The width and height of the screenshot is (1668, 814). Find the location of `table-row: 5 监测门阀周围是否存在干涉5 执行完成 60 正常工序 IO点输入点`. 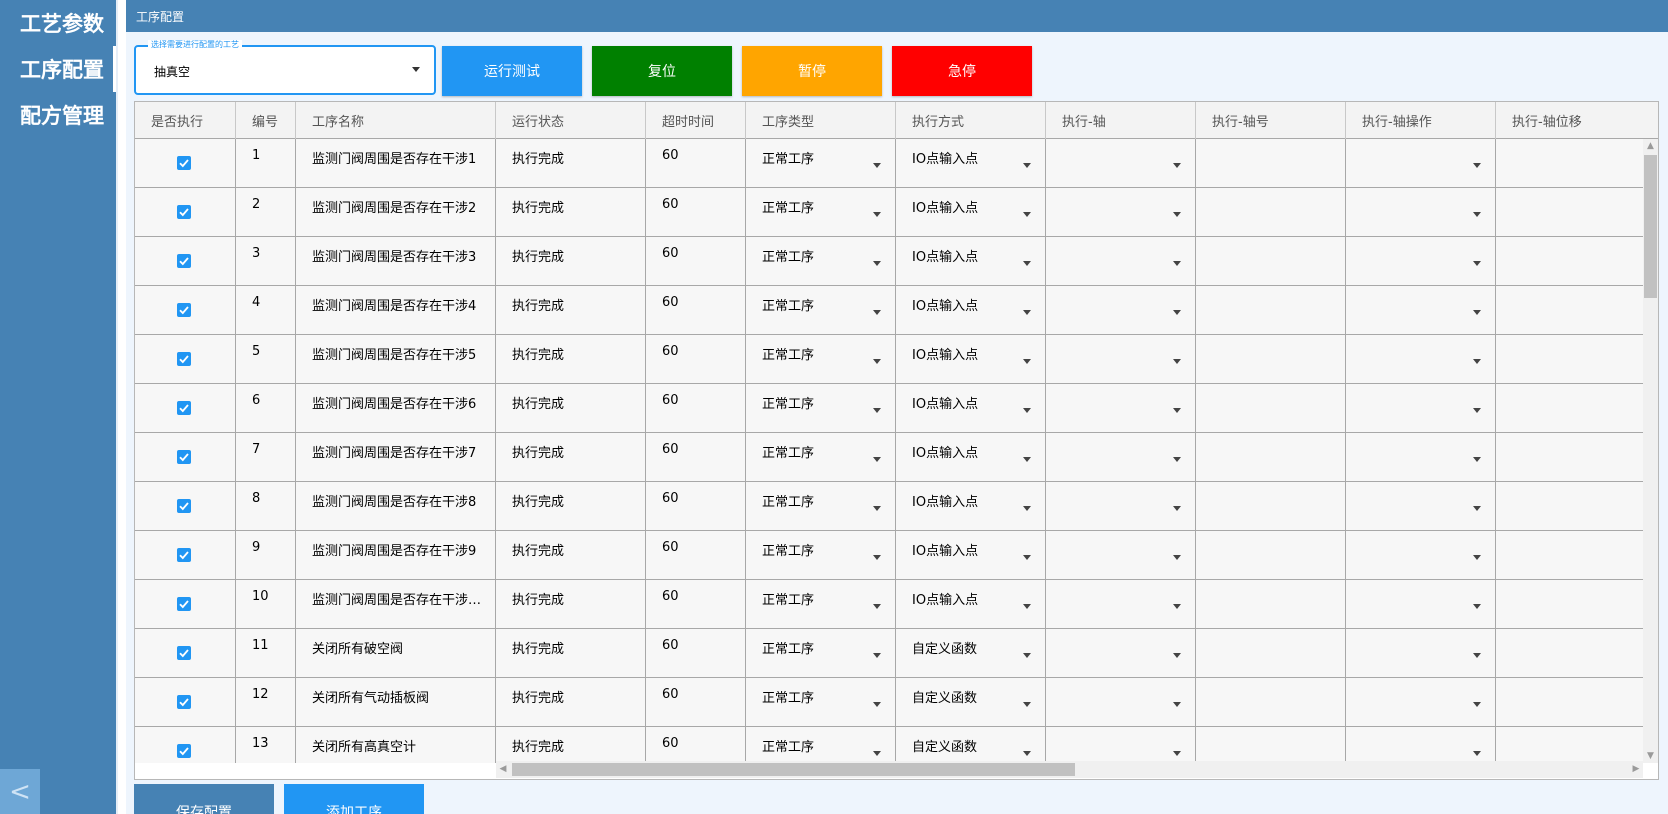

table-row: 5 监测门阀周围是否存在干涉5 执行完成 60 正常工序 IO点输入点 is located at coordinates (890, 359).